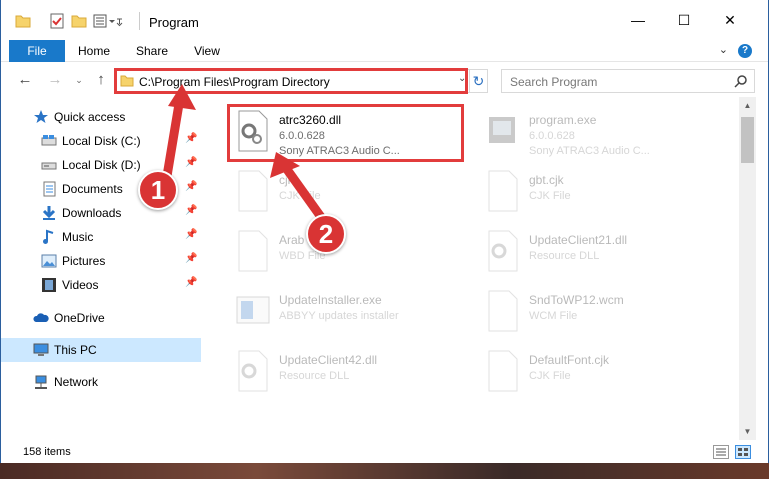 Image resolution: width=769 pixels, height=479 pixels. I want to click on annotation-badge-1: 1, so click(158, 190).